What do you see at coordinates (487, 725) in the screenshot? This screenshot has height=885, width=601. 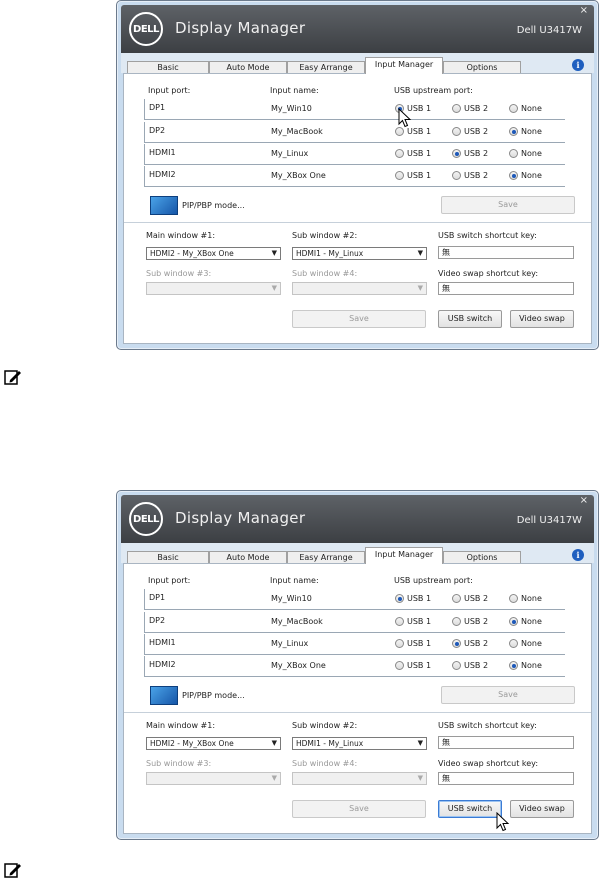 I see `usb-shortcut-label: USB switch shortcut key:` at bounding box center [487, 725].